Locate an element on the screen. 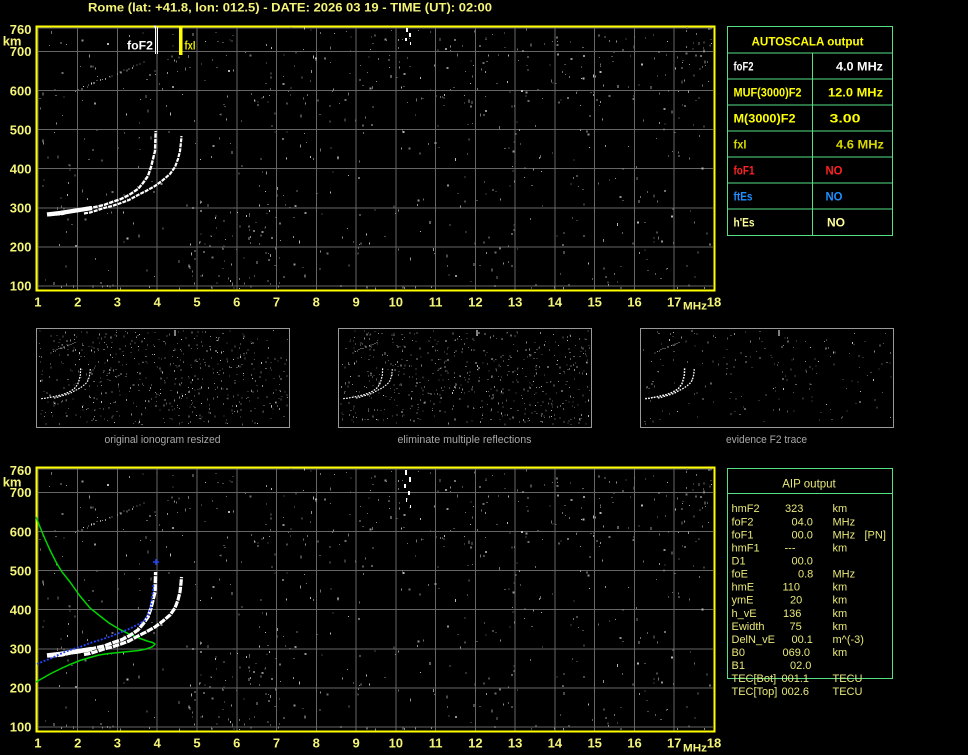  svg-text: 0.8 is located at coordinates (805, 575).